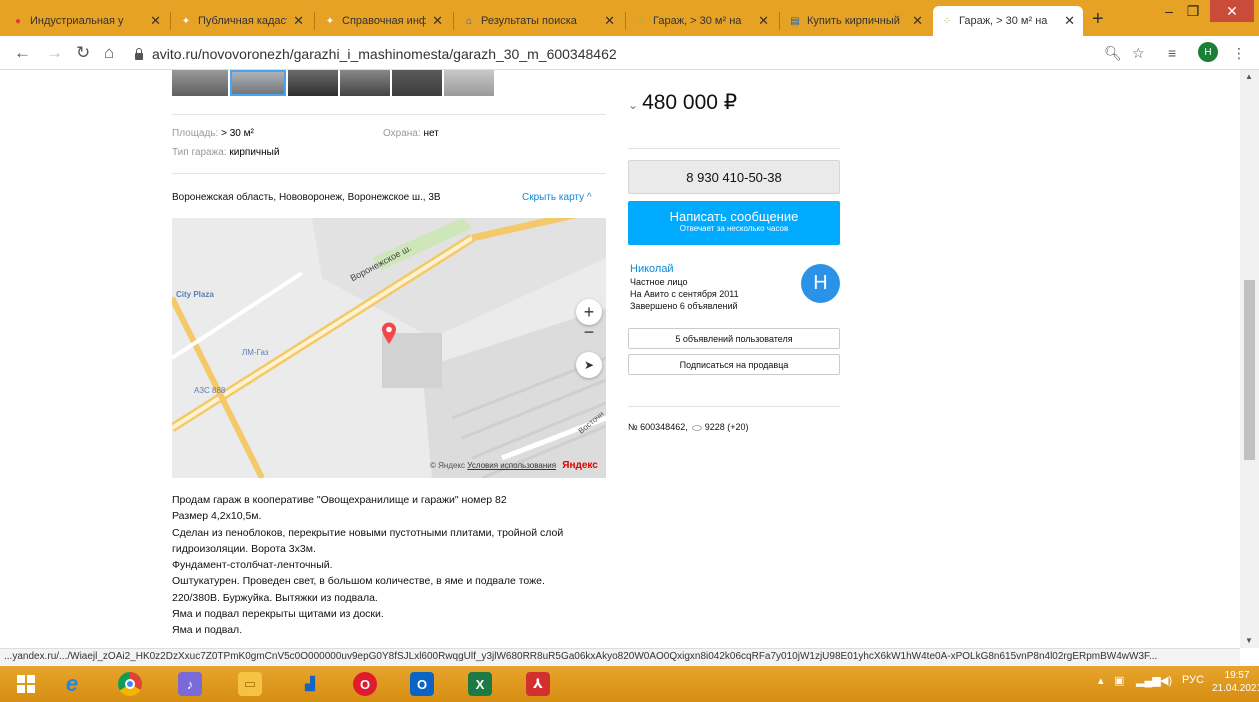  What do you see at coordinates (1166, 680) in the screenshot?
I see `tray-volume-icon: ◀)` at bounding box center [1166, 680].